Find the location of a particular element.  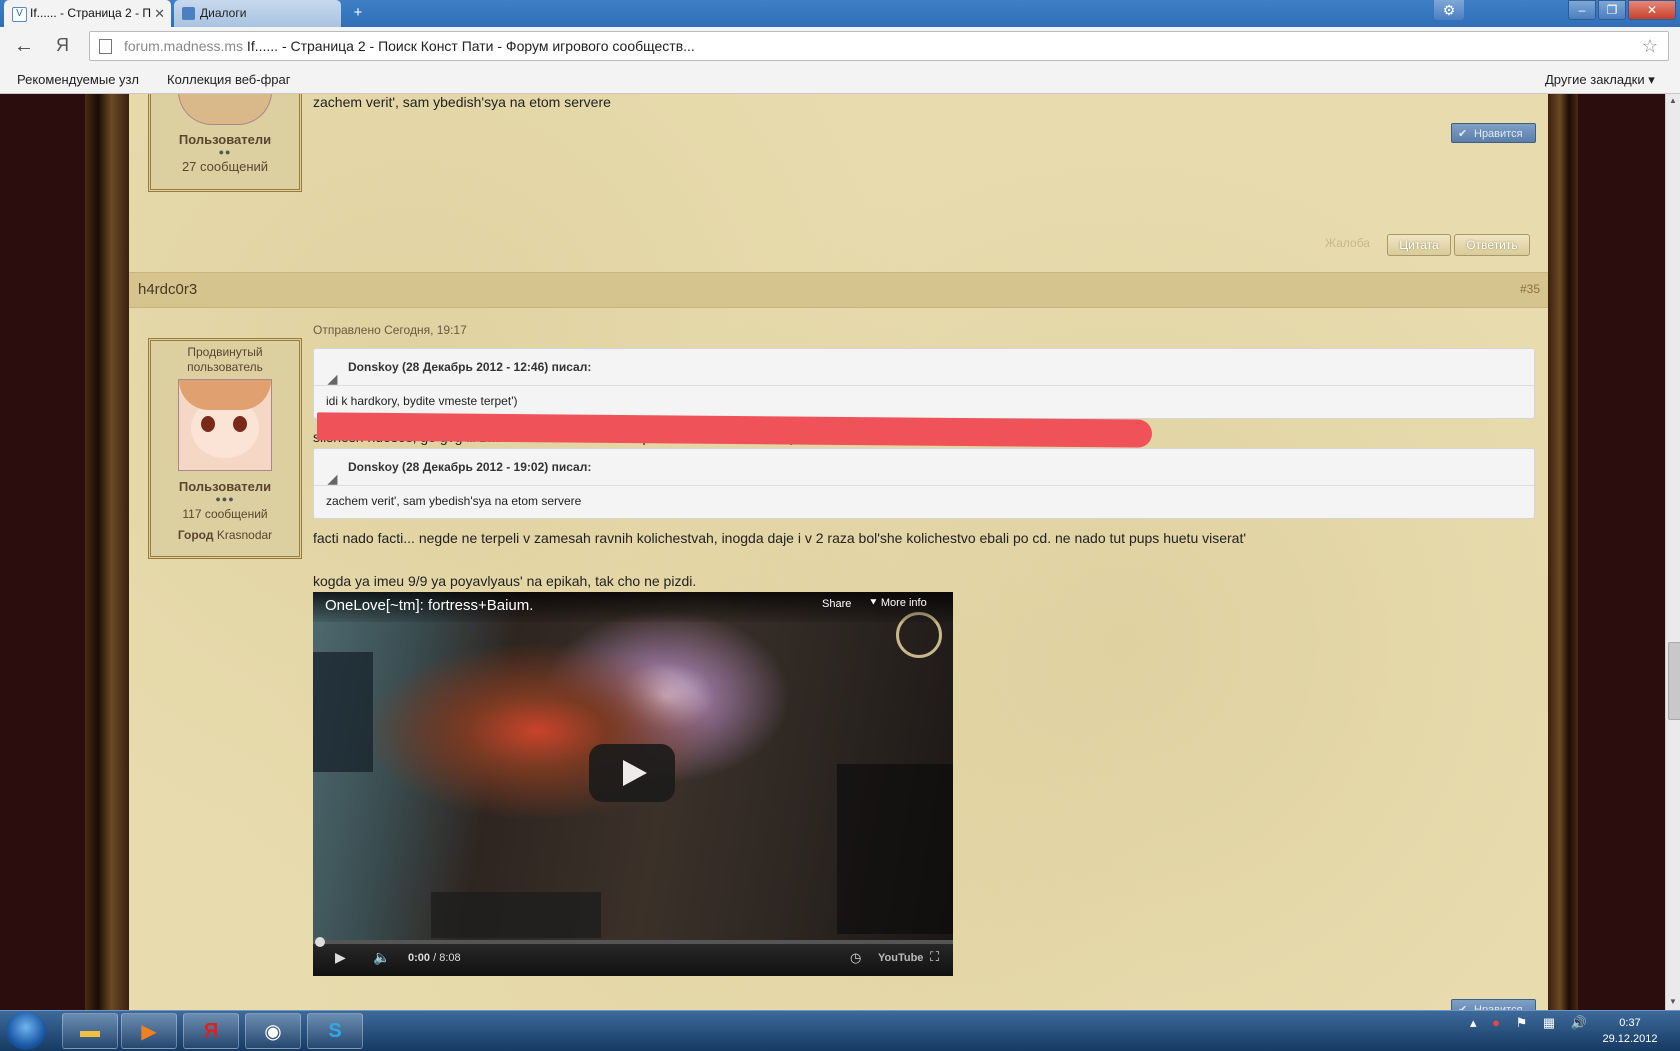

clock: 0:37 29.12.2012 is located at coordinates (1630, 1031).